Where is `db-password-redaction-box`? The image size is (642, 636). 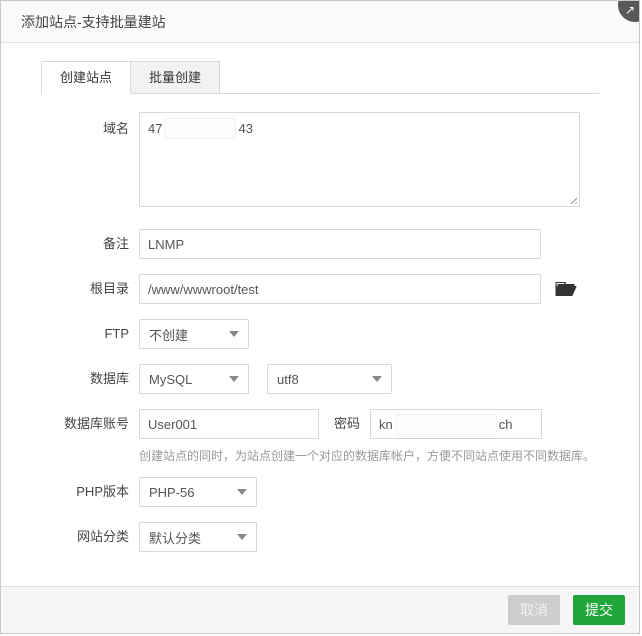 db-password-redaction-box is located at coordinates (445, 424).